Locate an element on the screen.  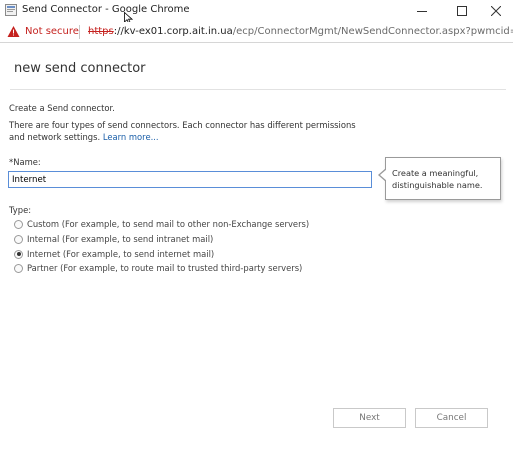
window-titlebar: Send Connector - Google Chrome is located at coordinates (256, 12).